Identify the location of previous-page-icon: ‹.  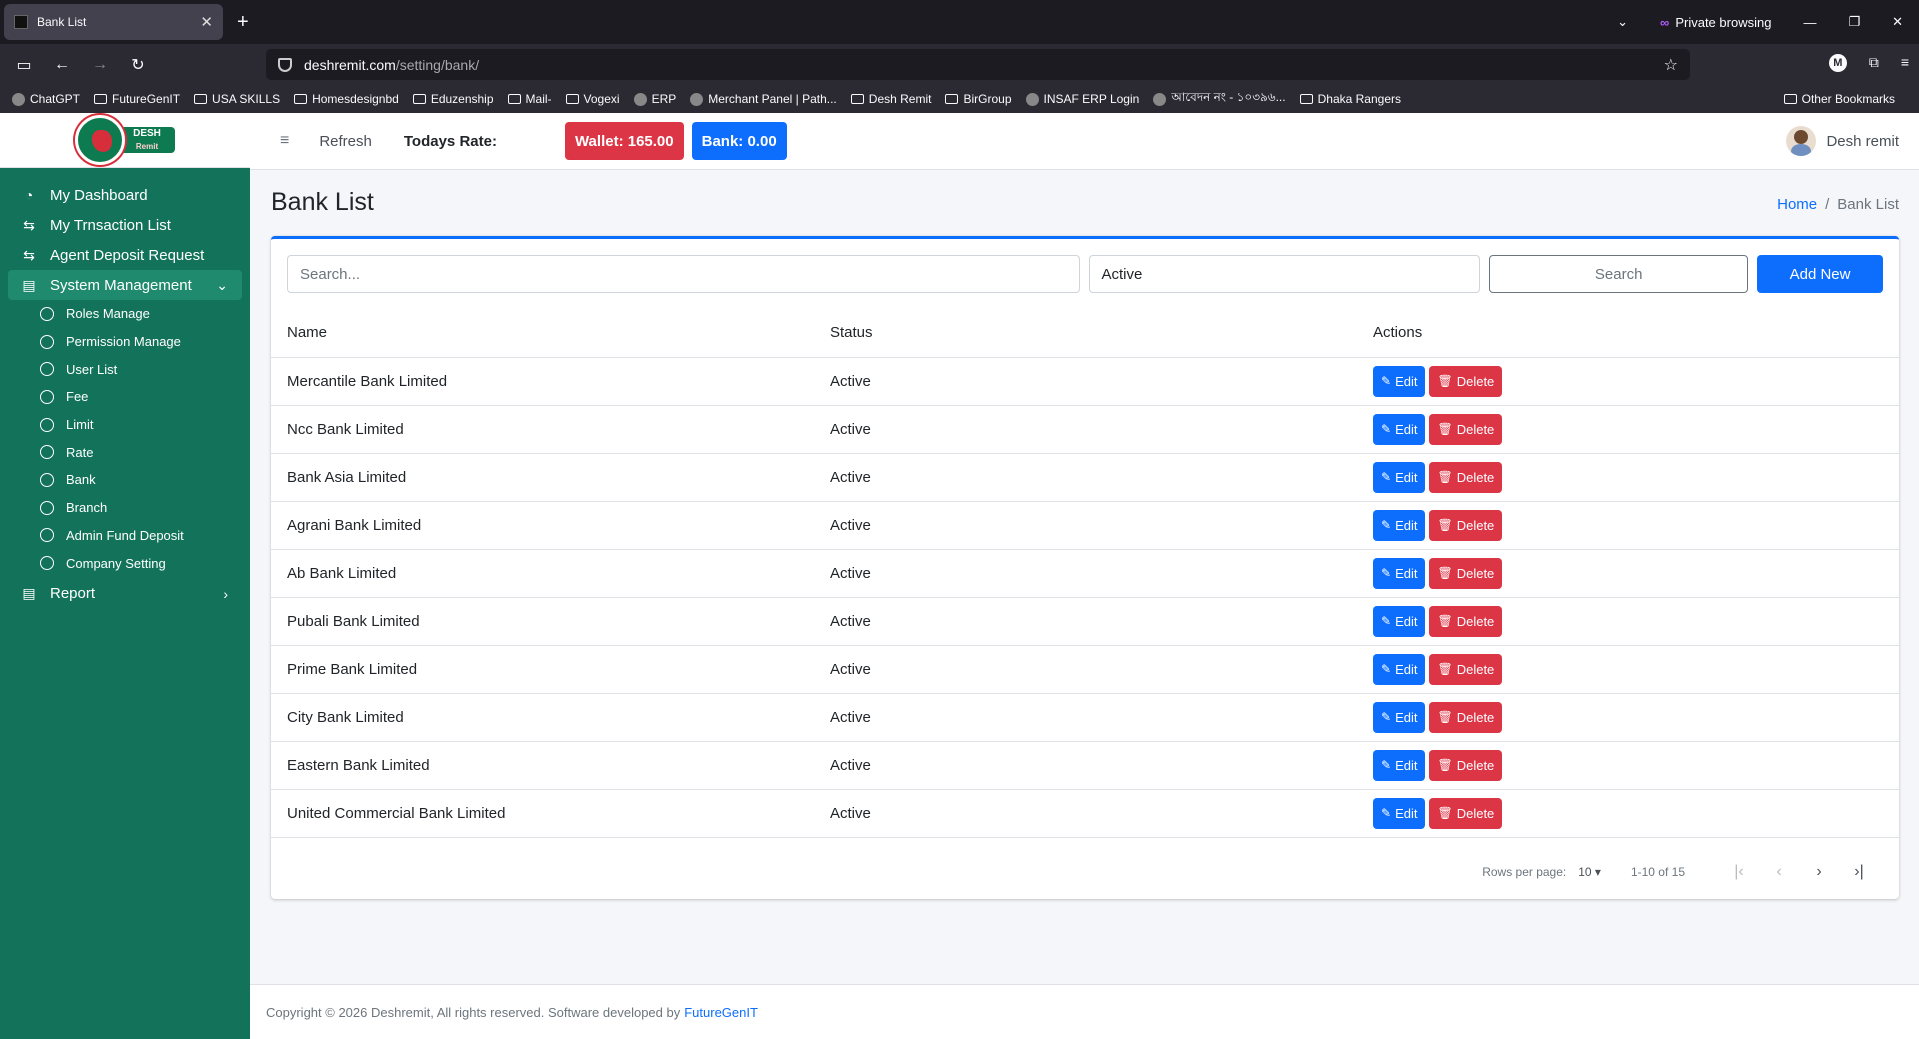
(1779, 872).